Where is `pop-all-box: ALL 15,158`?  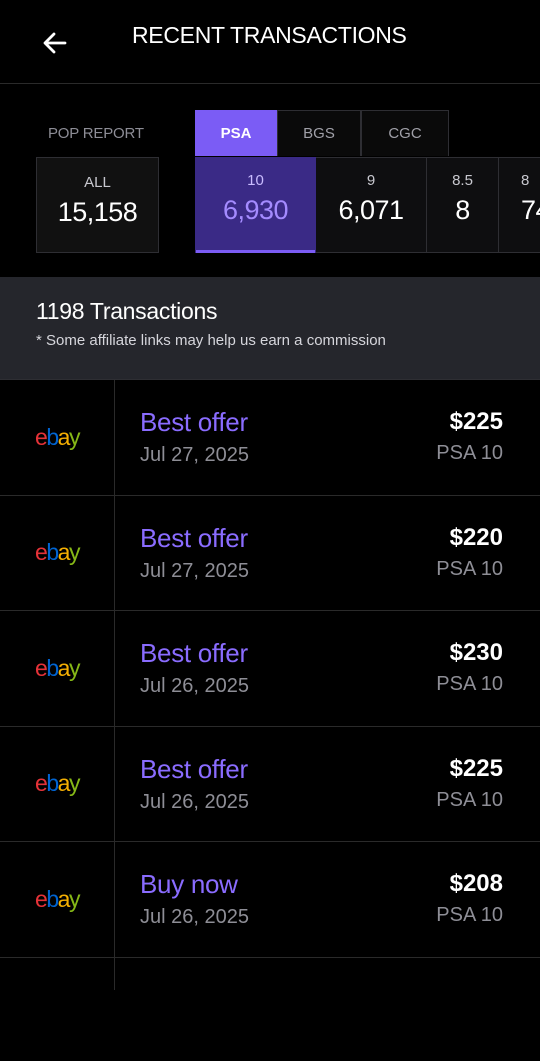
pop-all-box: ALL 15,158 is located at coordinates (97, 205).